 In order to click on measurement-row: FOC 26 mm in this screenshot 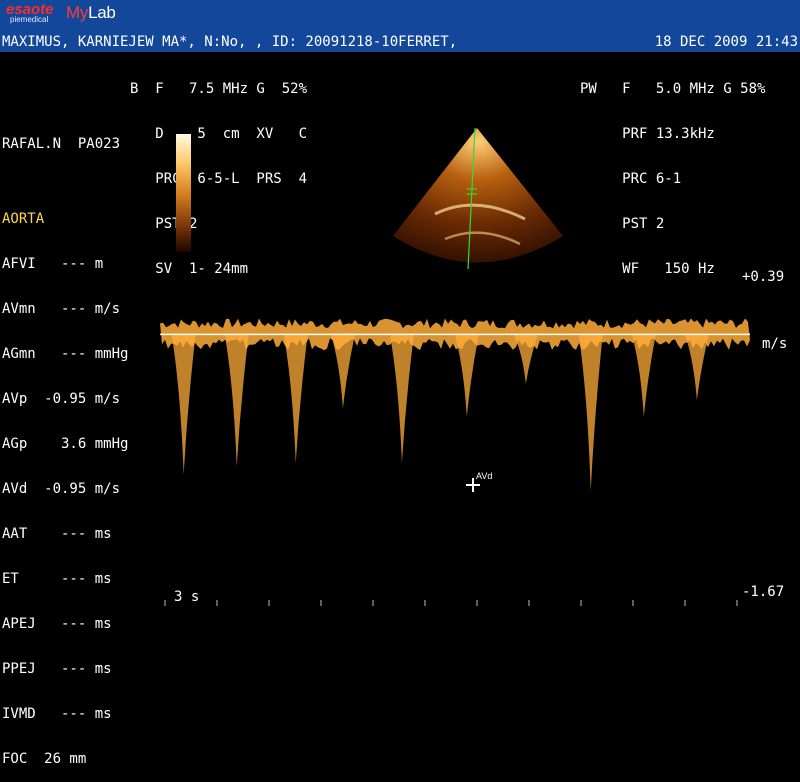, I will do `click(65, 759)`.